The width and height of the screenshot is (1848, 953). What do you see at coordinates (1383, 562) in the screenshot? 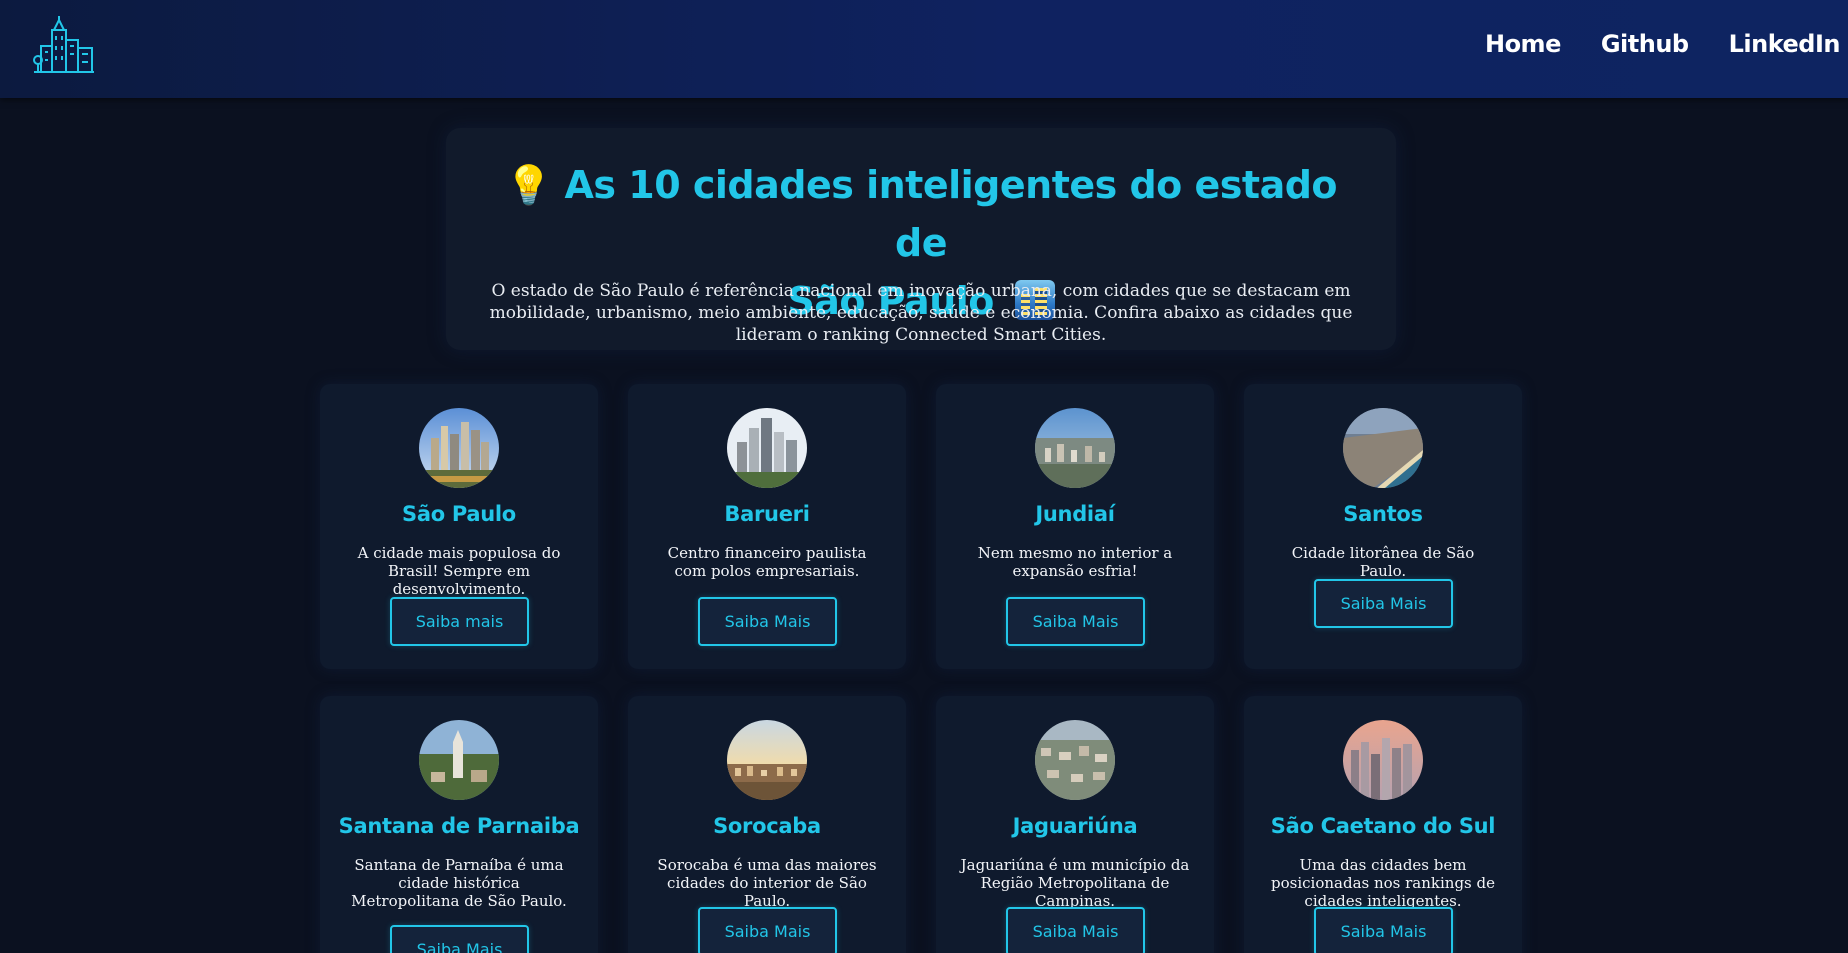
I see `city-description: Cidade litorânea de São Paulo.` at bounding box center [1383, 562].